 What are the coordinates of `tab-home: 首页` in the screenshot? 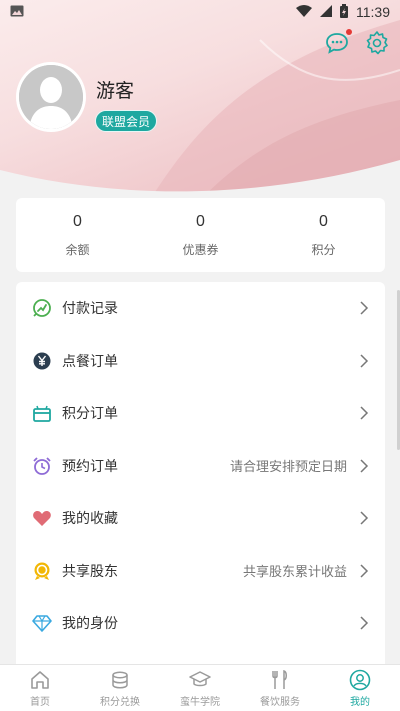 It's located at (40, 688).